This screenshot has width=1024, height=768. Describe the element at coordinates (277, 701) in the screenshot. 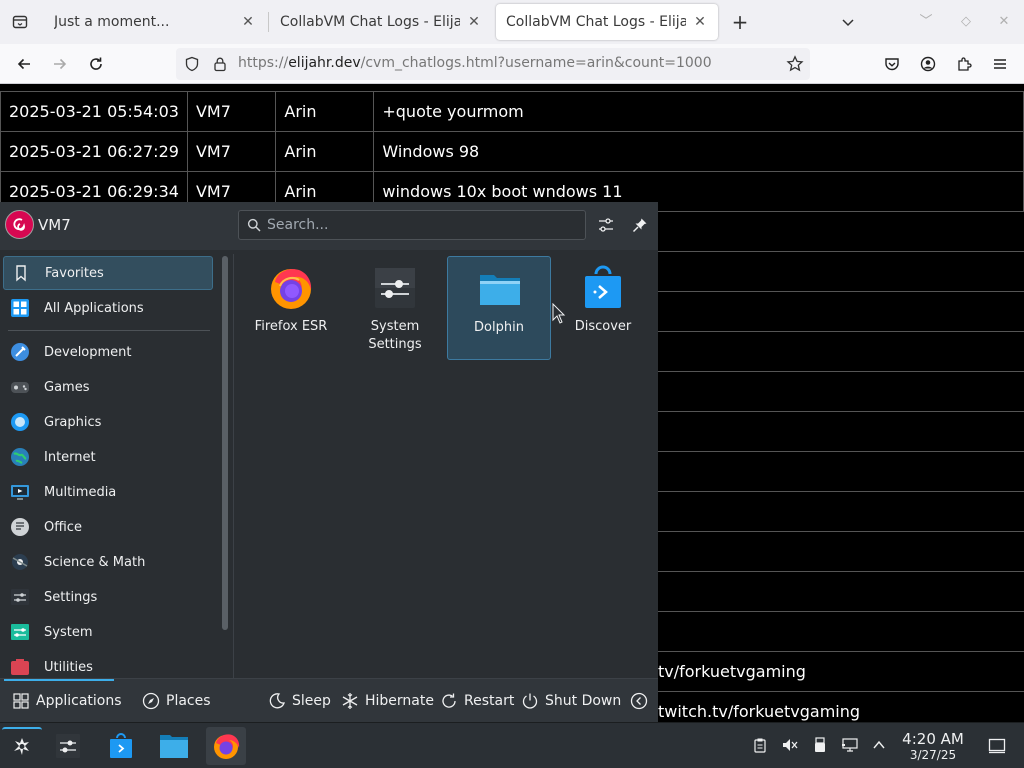

I see `sleep-moon-icon` at that location.